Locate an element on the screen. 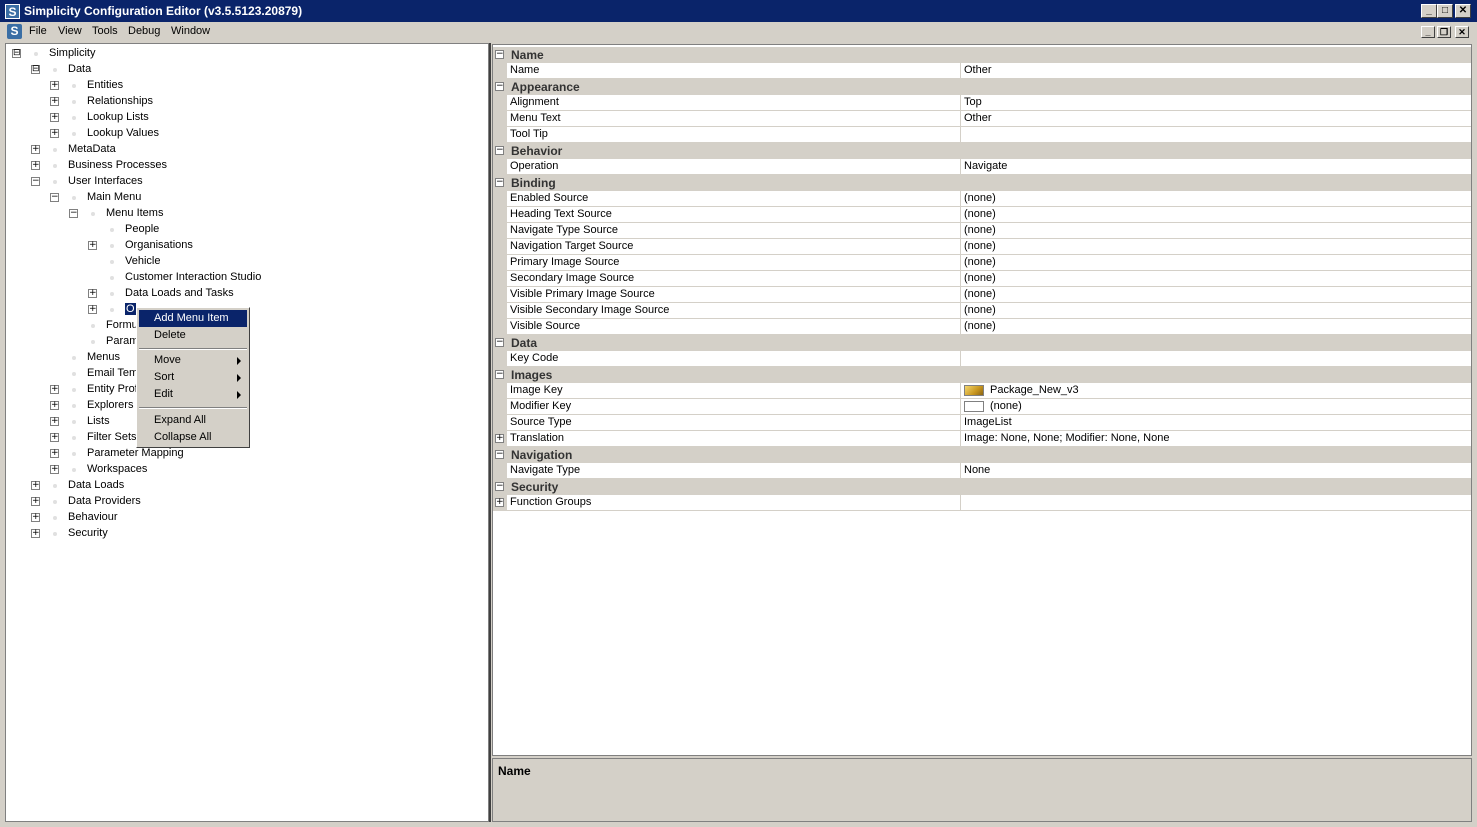 This screenshot has width=1477, height=827. property-name-cell: Source Type is located at coordinates (733, 423).